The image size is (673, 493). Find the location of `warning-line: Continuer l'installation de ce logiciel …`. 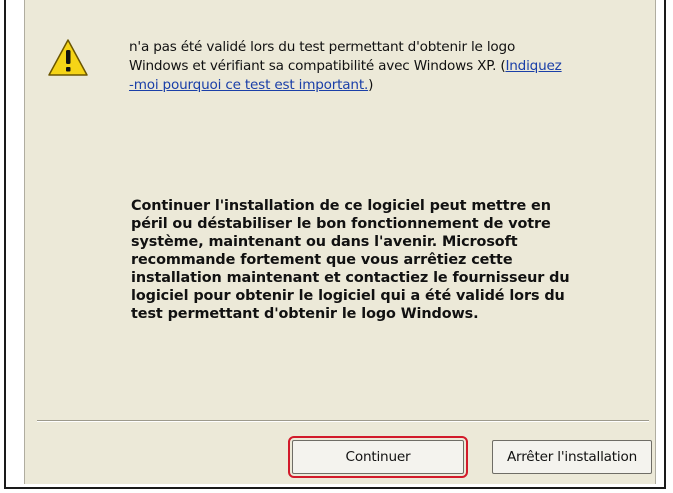

warning-line: Continuer l'installation de ce logiciel … is located at coordinates (341, 206).